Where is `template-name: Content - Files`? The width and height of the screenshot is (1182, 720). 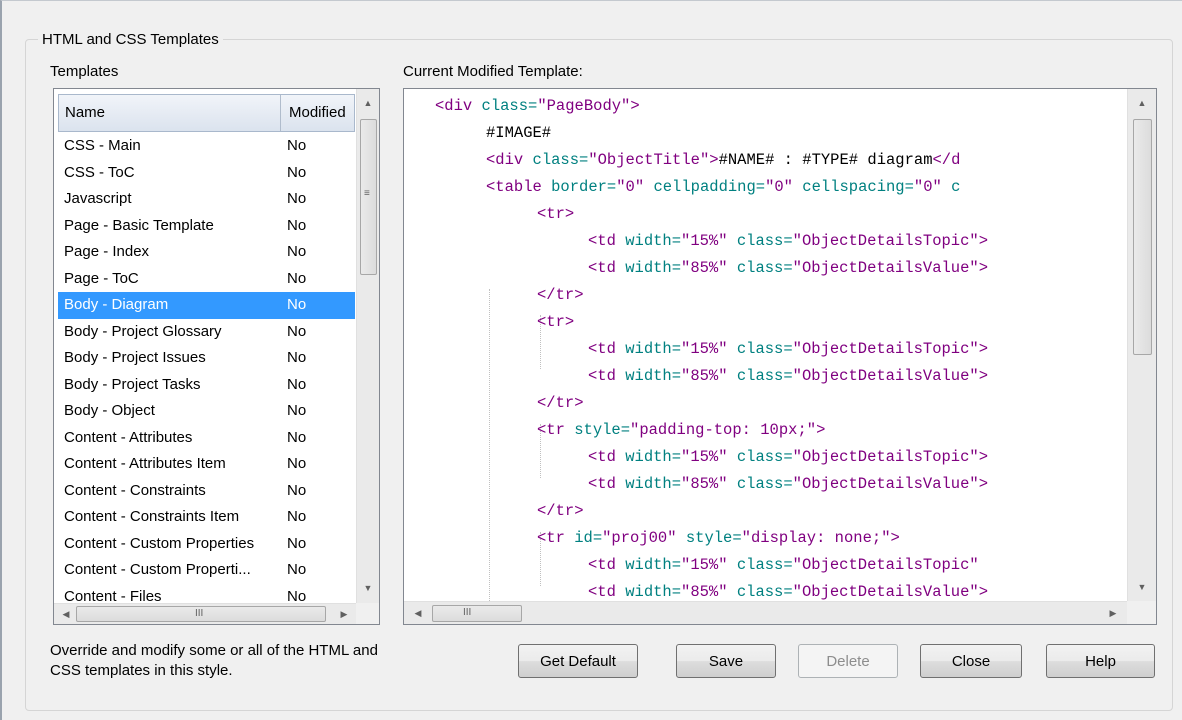 template-name: Content - Files is located at coordinates (113, 595).